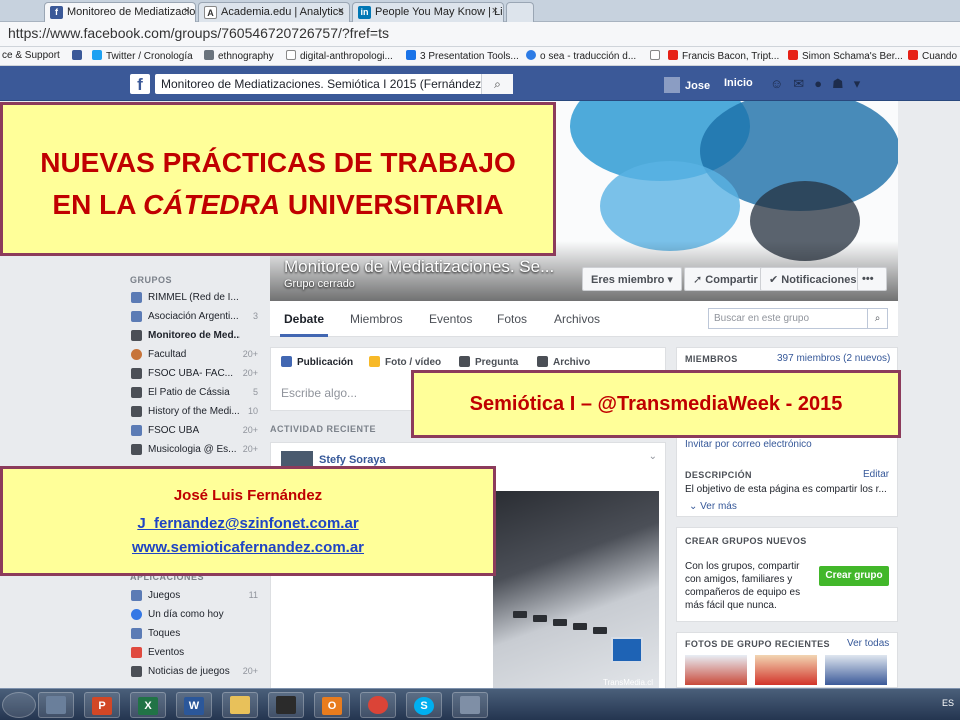 The image size is (960, 720). Describe the element at coordinates (670, 206) in the screenshot. I see `cover-graphic` at that location.